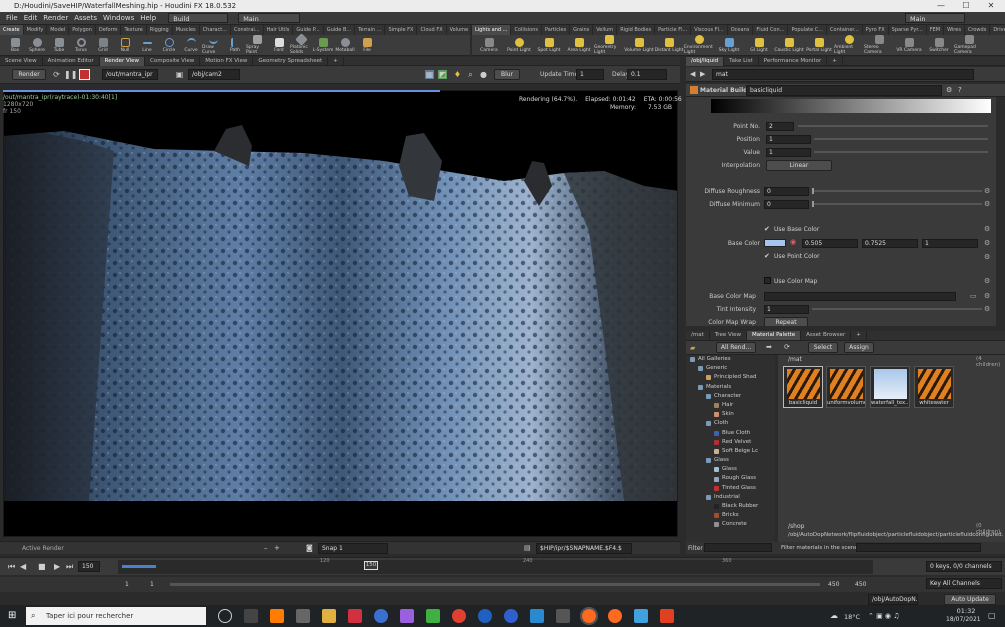  What do you see at coordinates (759, 45) in the screenshot?
I see `tool-gi-light: GI Light` at bounding box center [759, 45].